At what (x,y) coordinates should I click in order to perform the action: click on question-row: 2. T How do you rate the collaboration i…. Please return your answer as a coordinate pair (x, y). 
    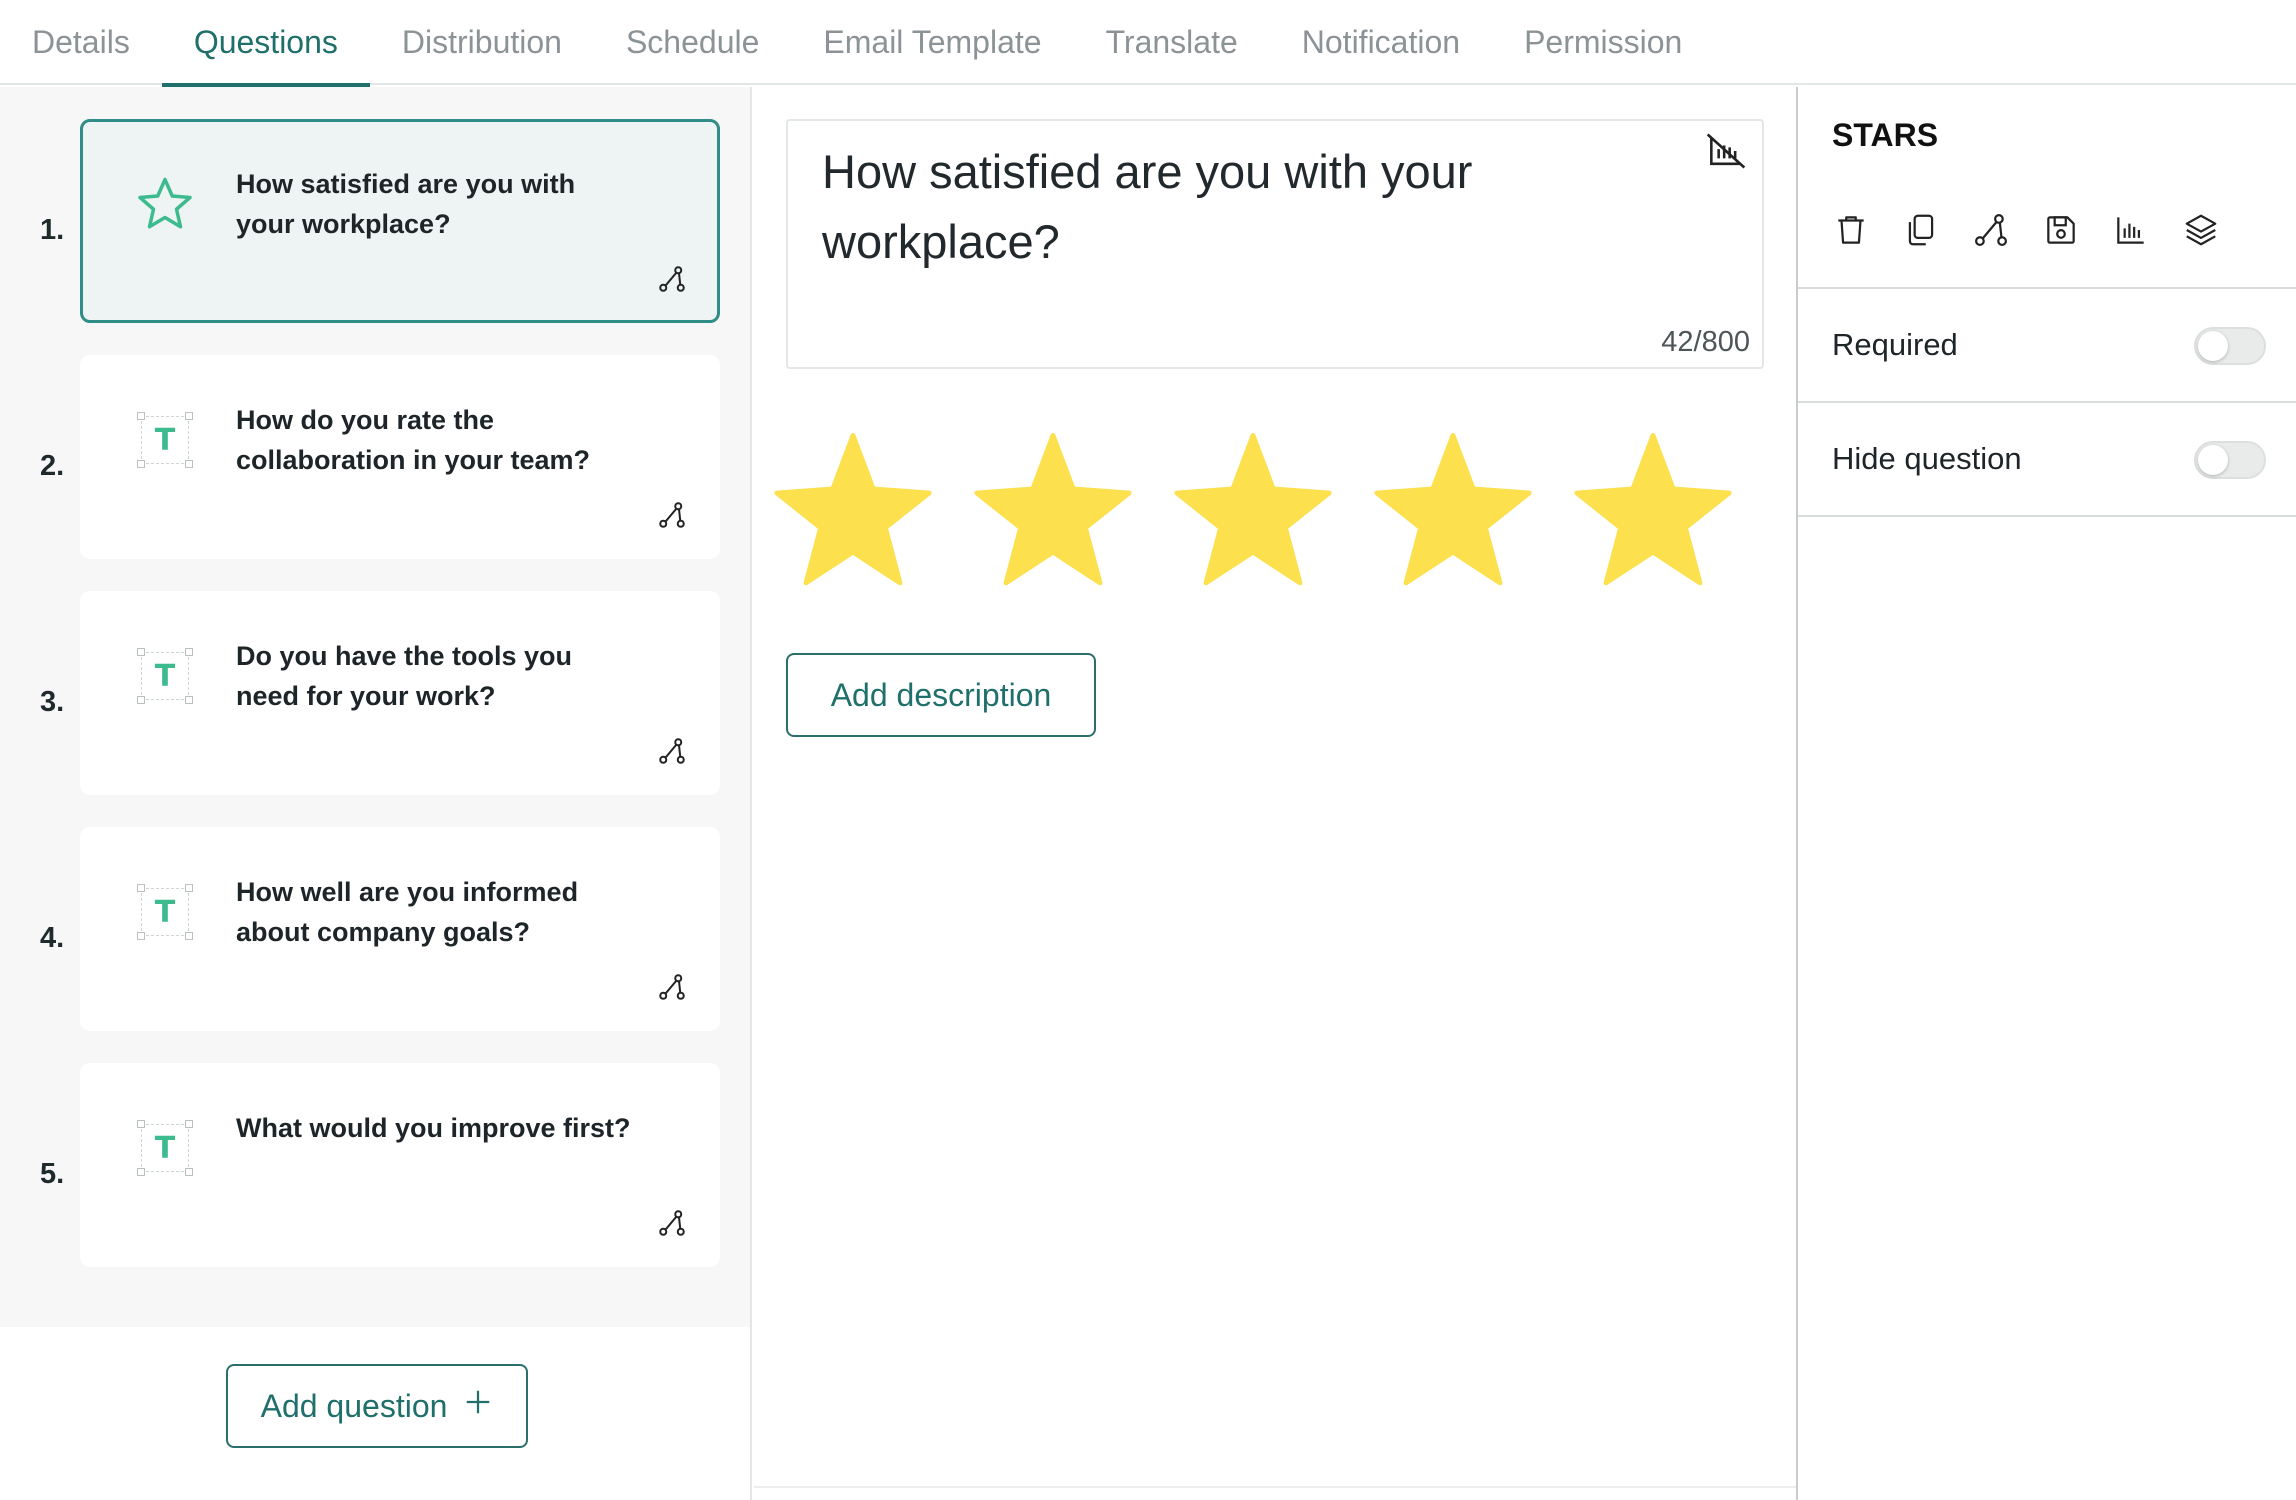
    Looking at the image, I should click on (375, 457).